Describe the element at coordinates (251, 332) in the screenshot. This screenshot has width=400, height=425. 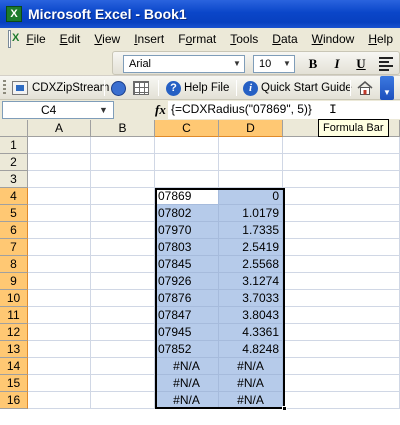
I see `cell-d12: 4.3361` at that location.